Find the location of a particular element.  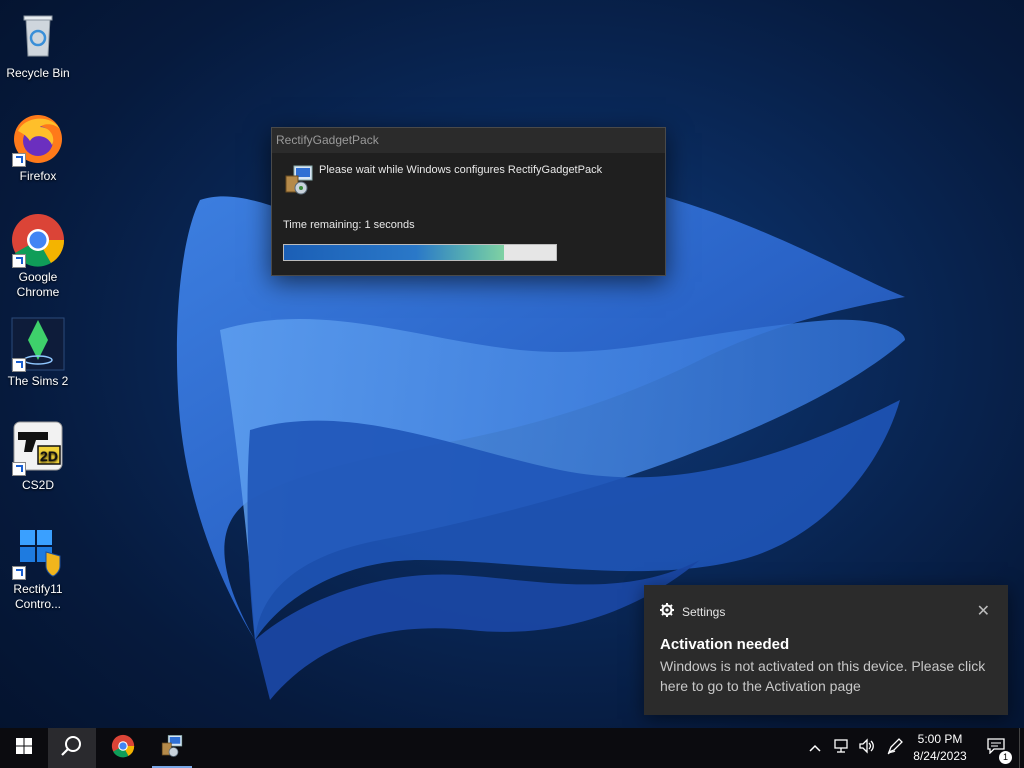

installer-taskbar-button is located at coordinates (172, 748).